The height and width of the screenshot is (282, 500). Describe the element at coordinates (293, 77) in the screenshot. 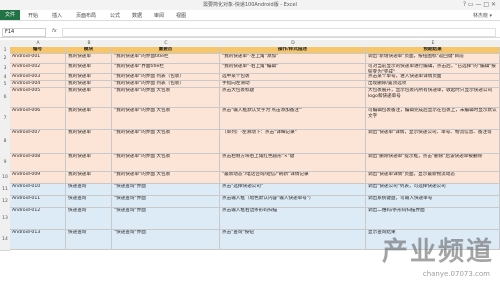

I see `table-cell: 选中某个包裹` at that location.